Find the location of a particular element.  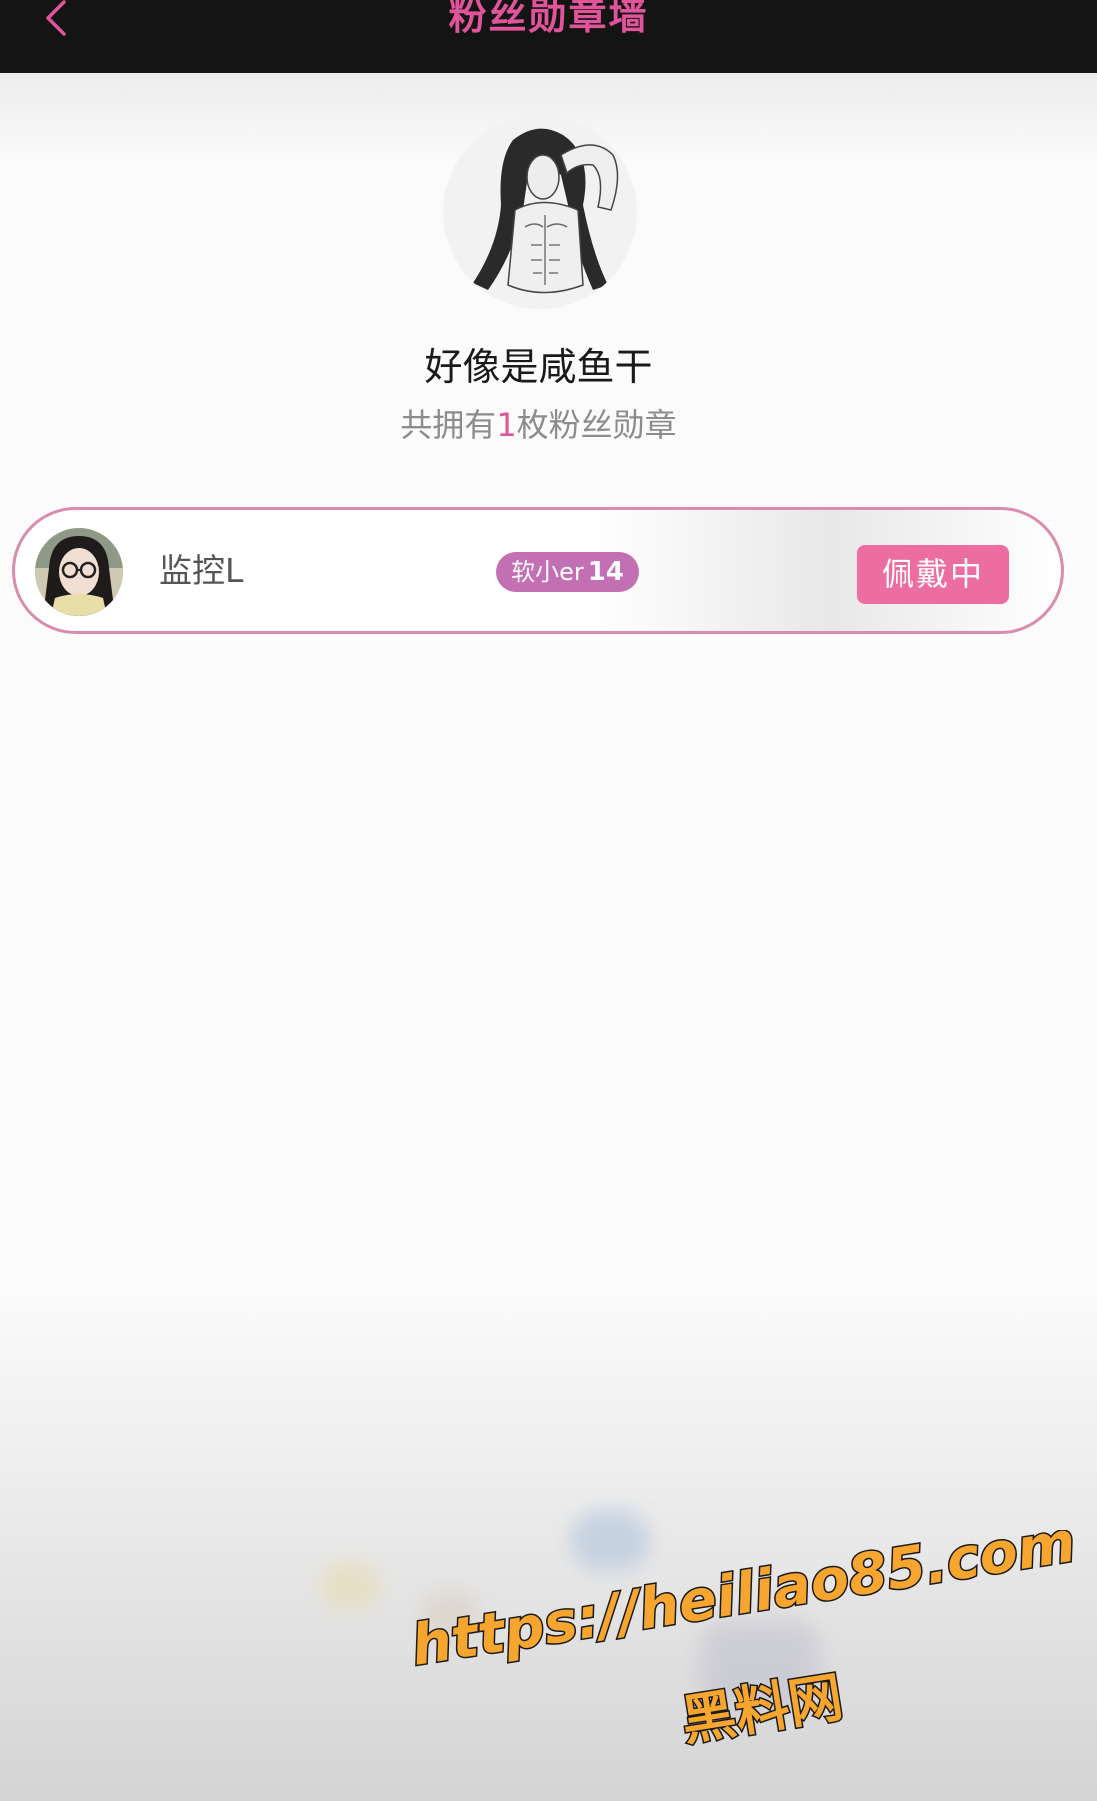

medal-summary: 共拥有1枚粉丝勋章 is located at coordinates (538, 425).